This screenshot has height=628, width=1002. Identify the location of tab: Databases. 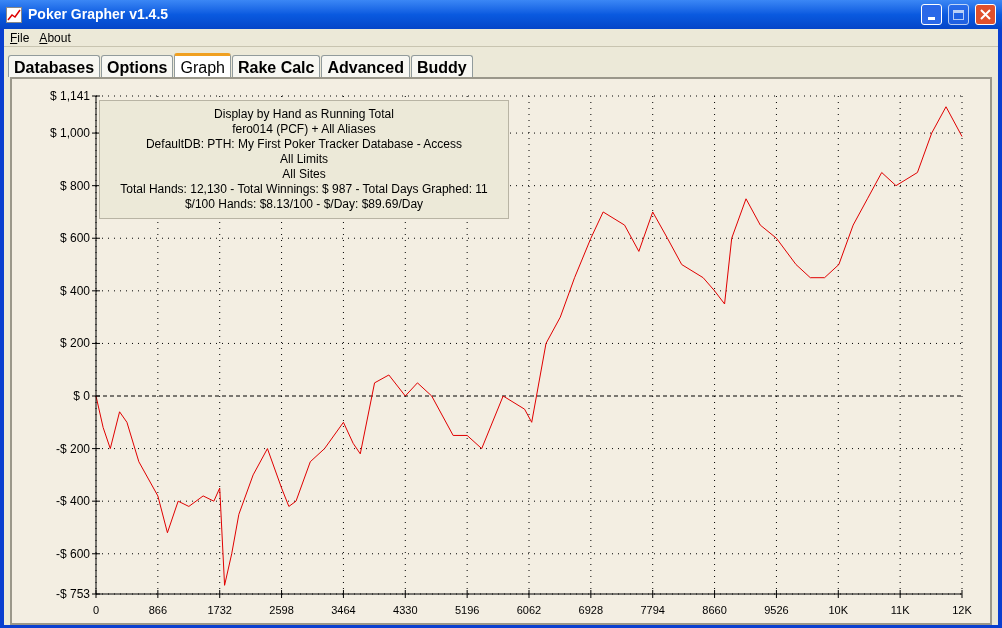
(54, 66).